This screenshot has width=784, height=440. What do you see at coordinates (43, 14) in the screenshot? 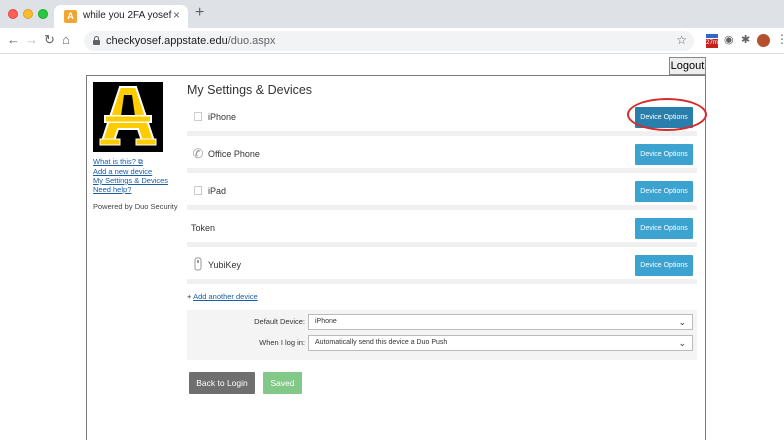
I see `window-zoom-button` at bounding box center [43, 14].